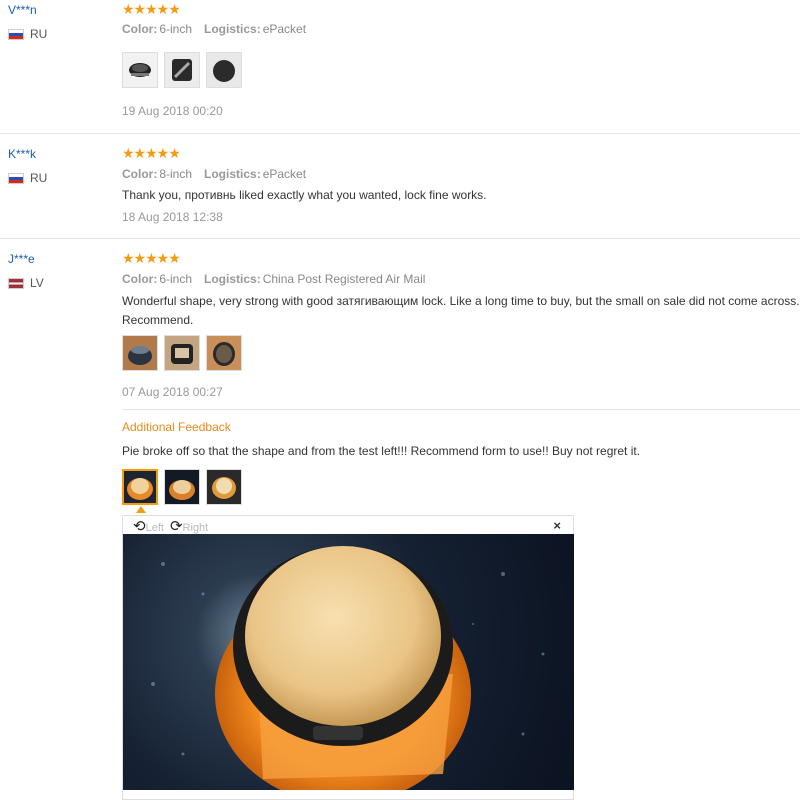 The image size is (800, 800). What do you see at coordinates (37, 283) in the screenshot?
I see `country-code: LV` at bounding box center [37, 283].